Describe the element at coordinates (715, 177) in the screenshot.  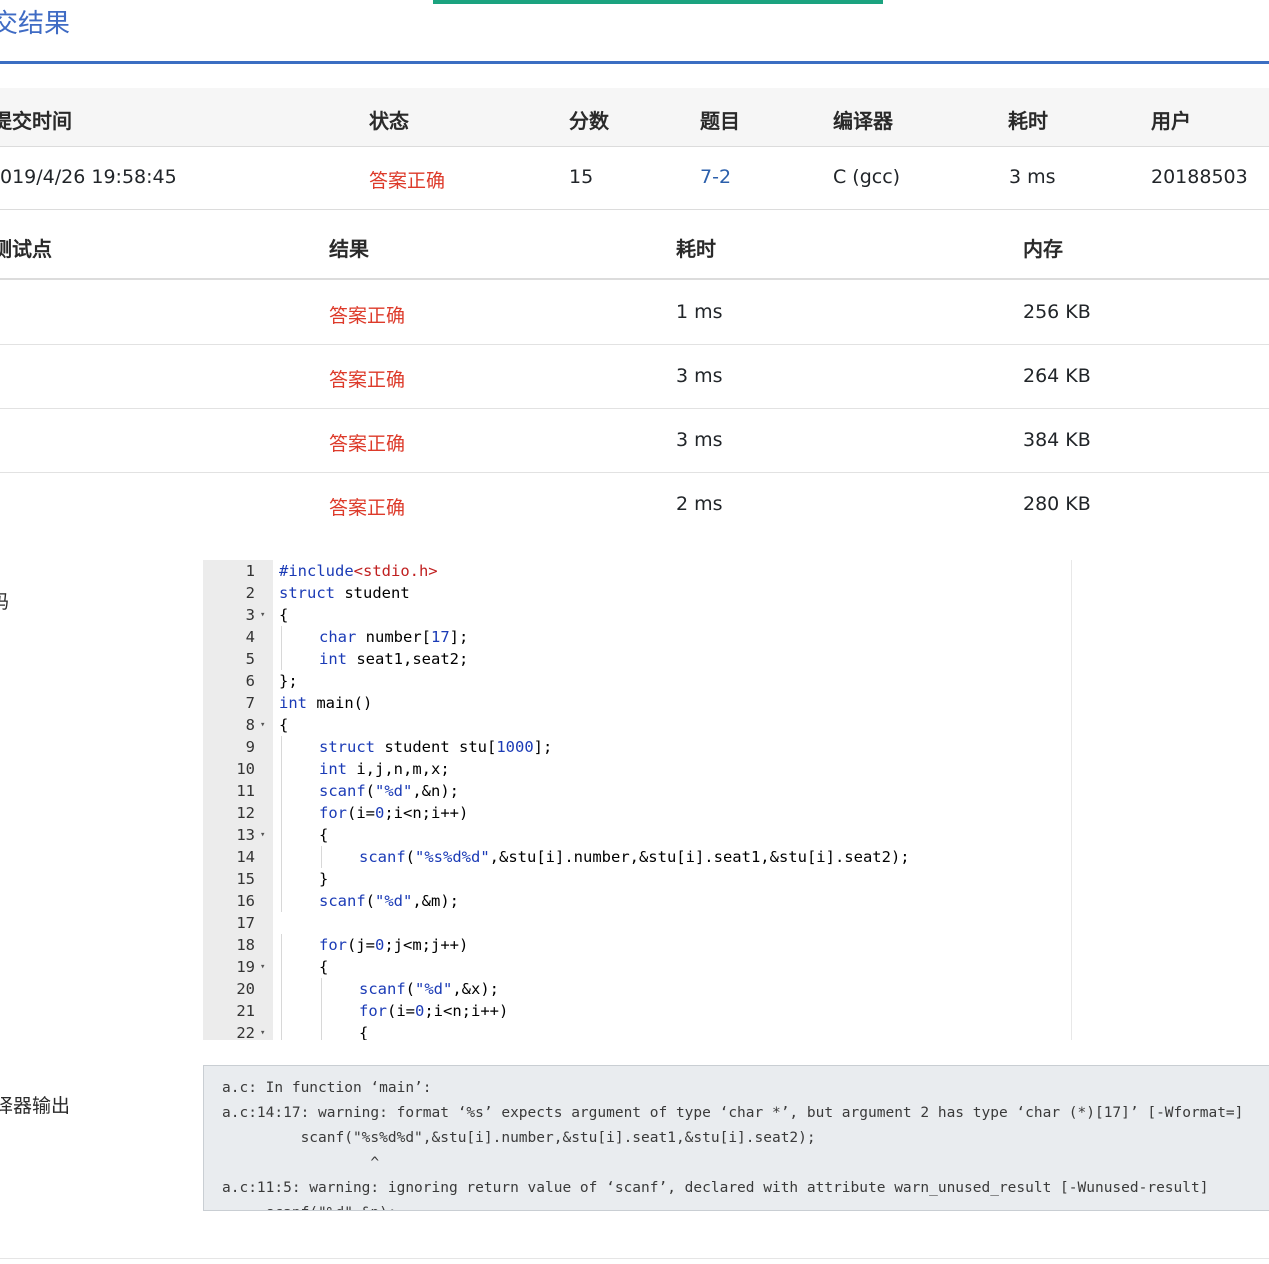
I see `problem-link: 7-2` at that location.